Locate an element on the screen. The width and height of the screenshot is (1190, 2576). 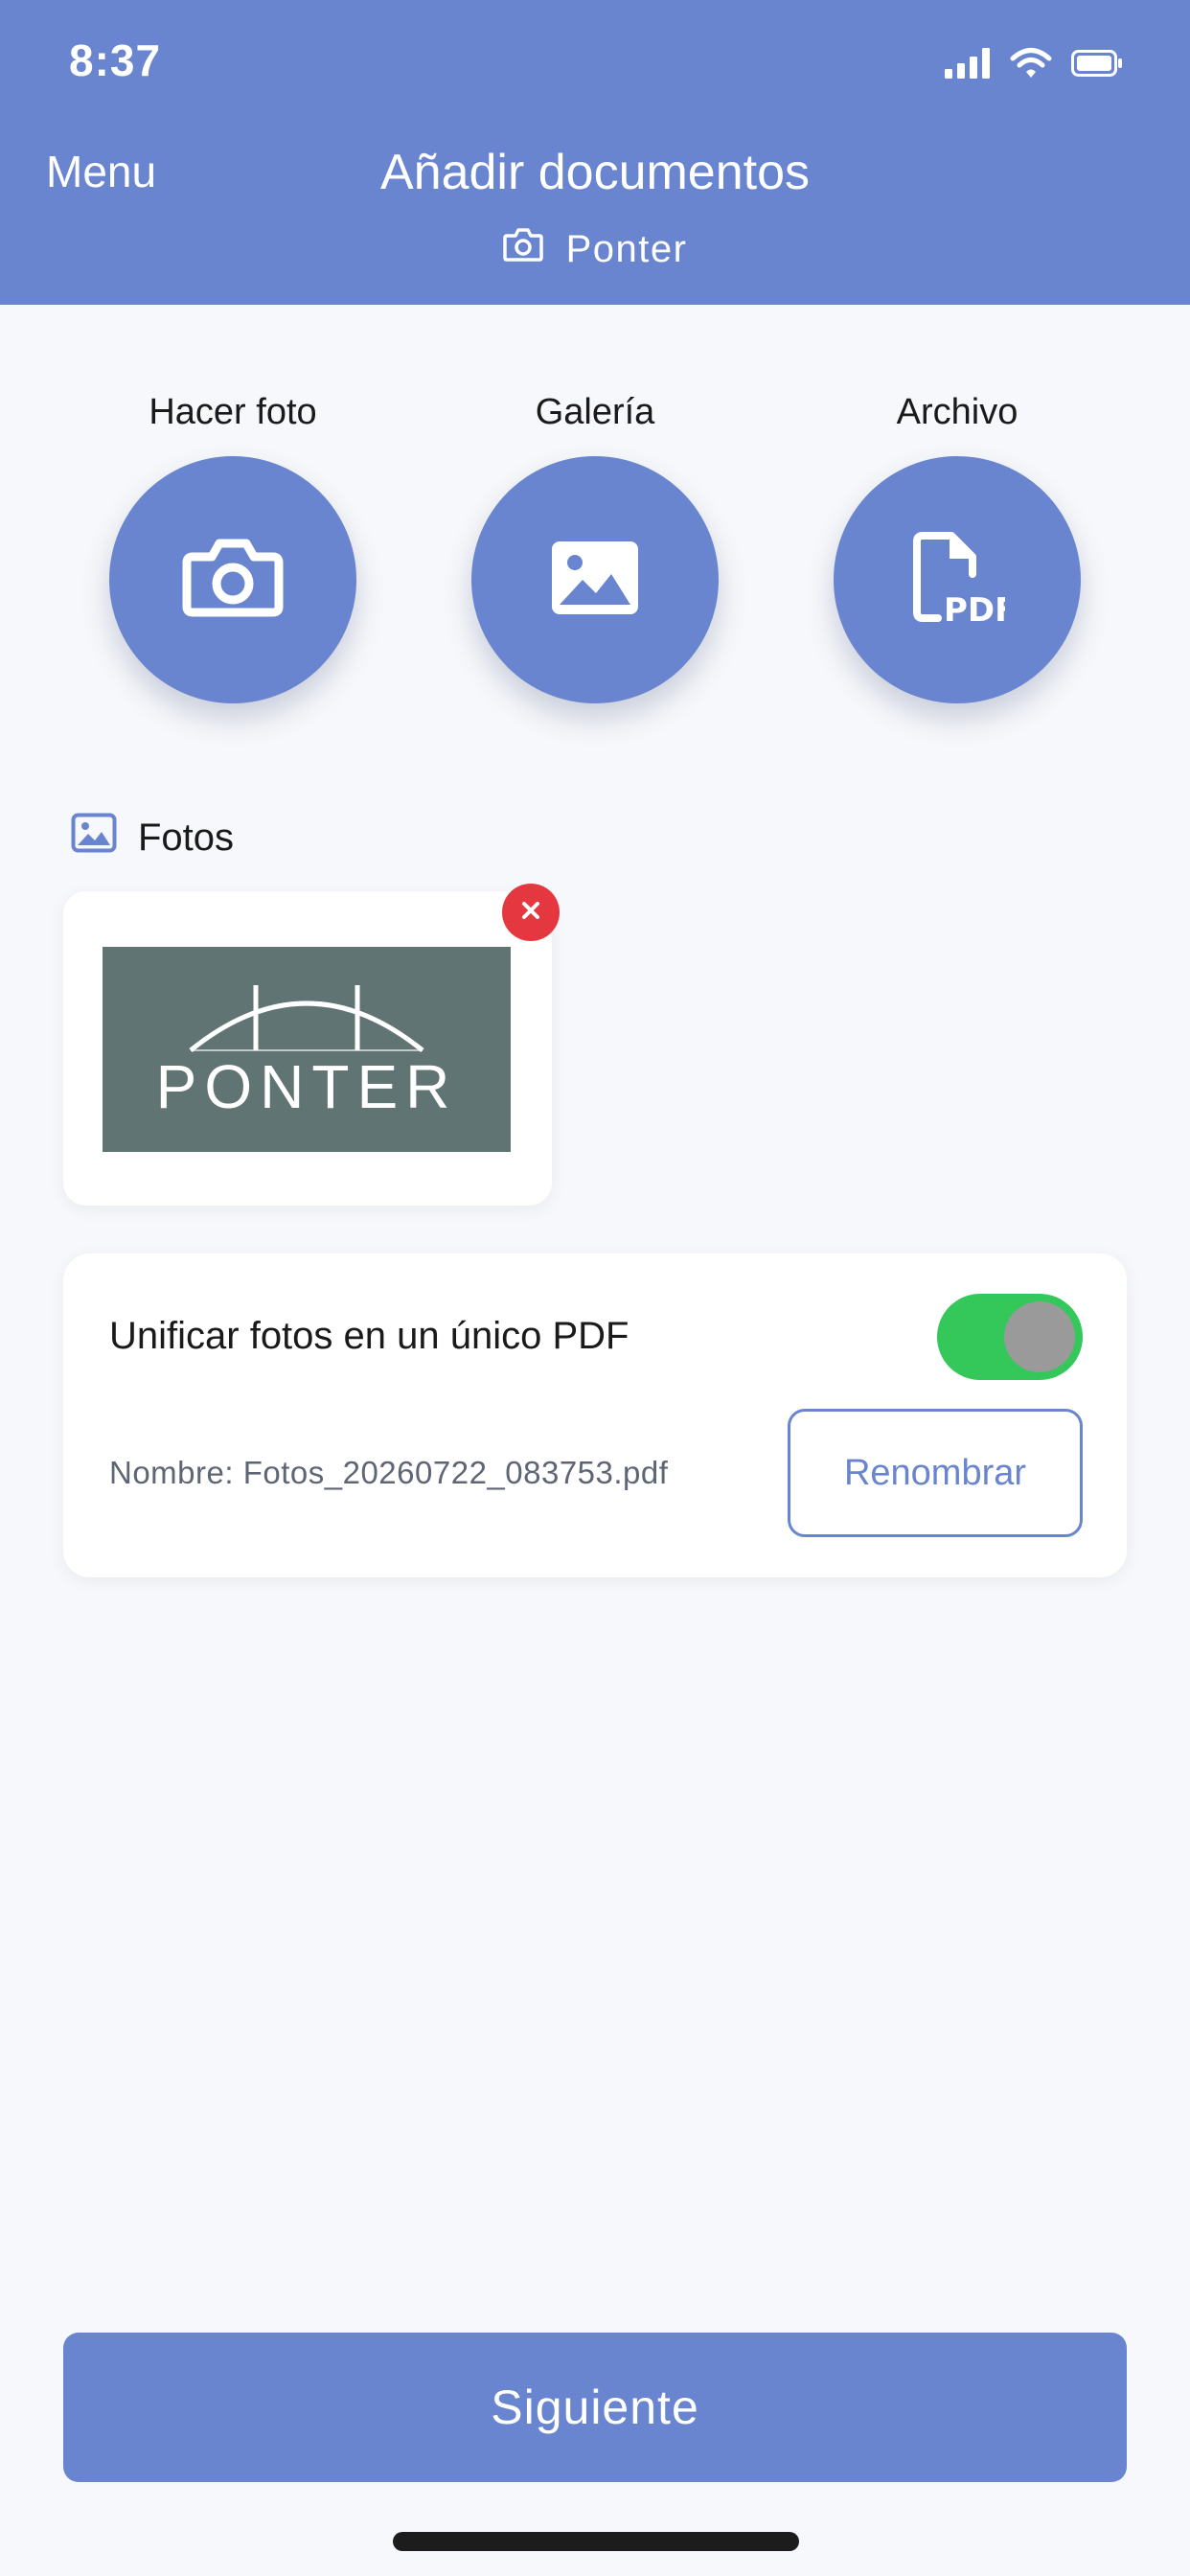
gallery-button is located at coordinates (595, 579).